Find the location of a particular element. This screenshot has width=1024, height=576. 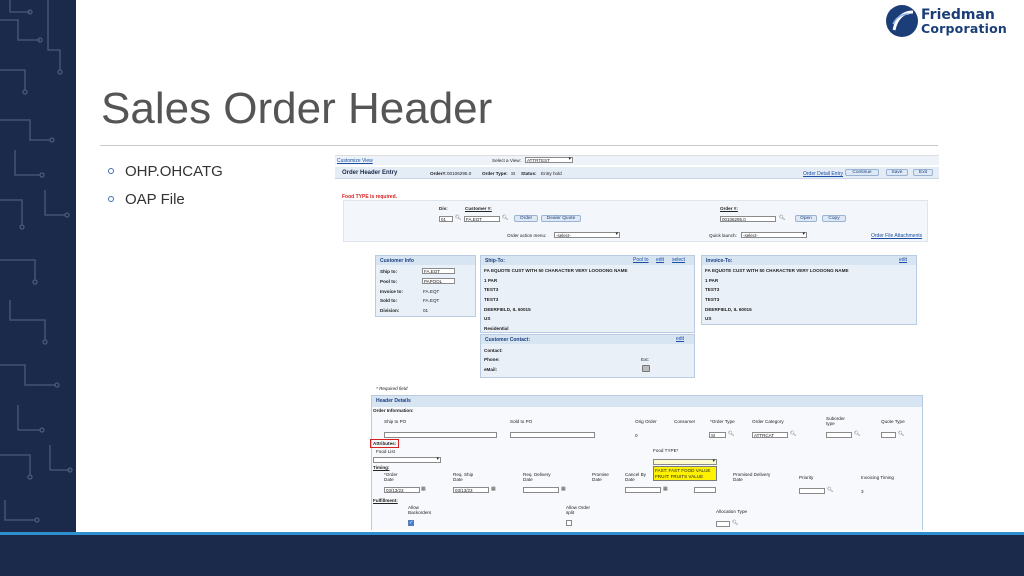

orig-order-value: 0 is located at coordinates (636, 435).